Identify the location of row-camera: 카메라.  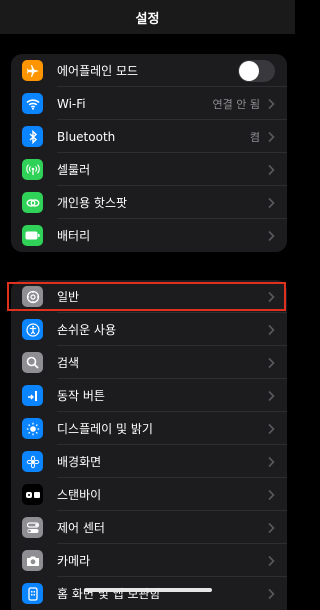
(149, 560).